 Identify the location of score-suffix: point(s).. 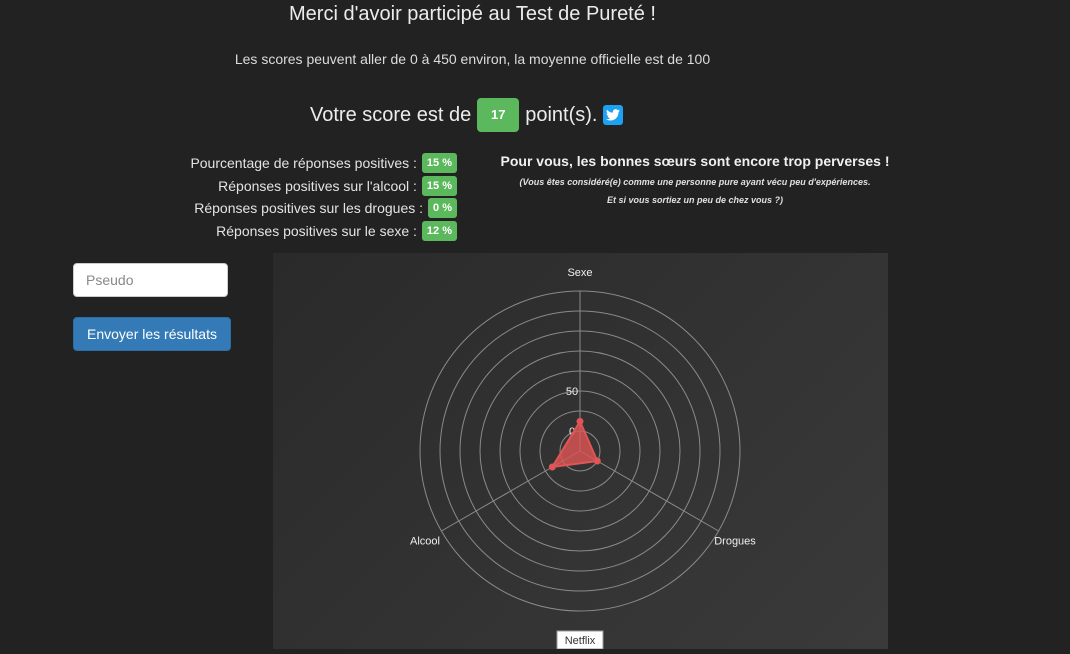
(561, 114).